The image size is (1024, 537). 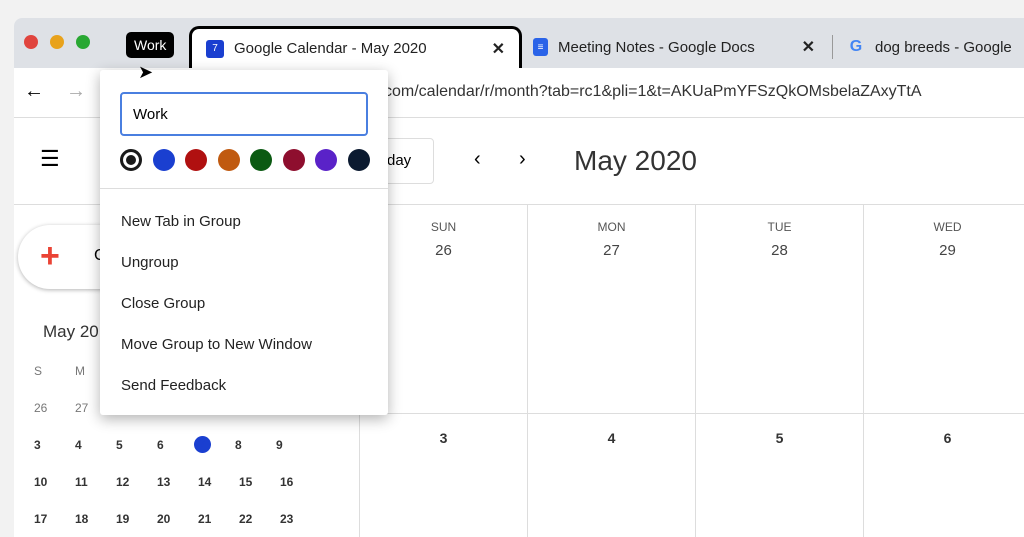 What do you see at coordinates (150, 262) in the screenshot?
I see `menu-item-ungroup: Ungroup` at bounding box center [150, 262].